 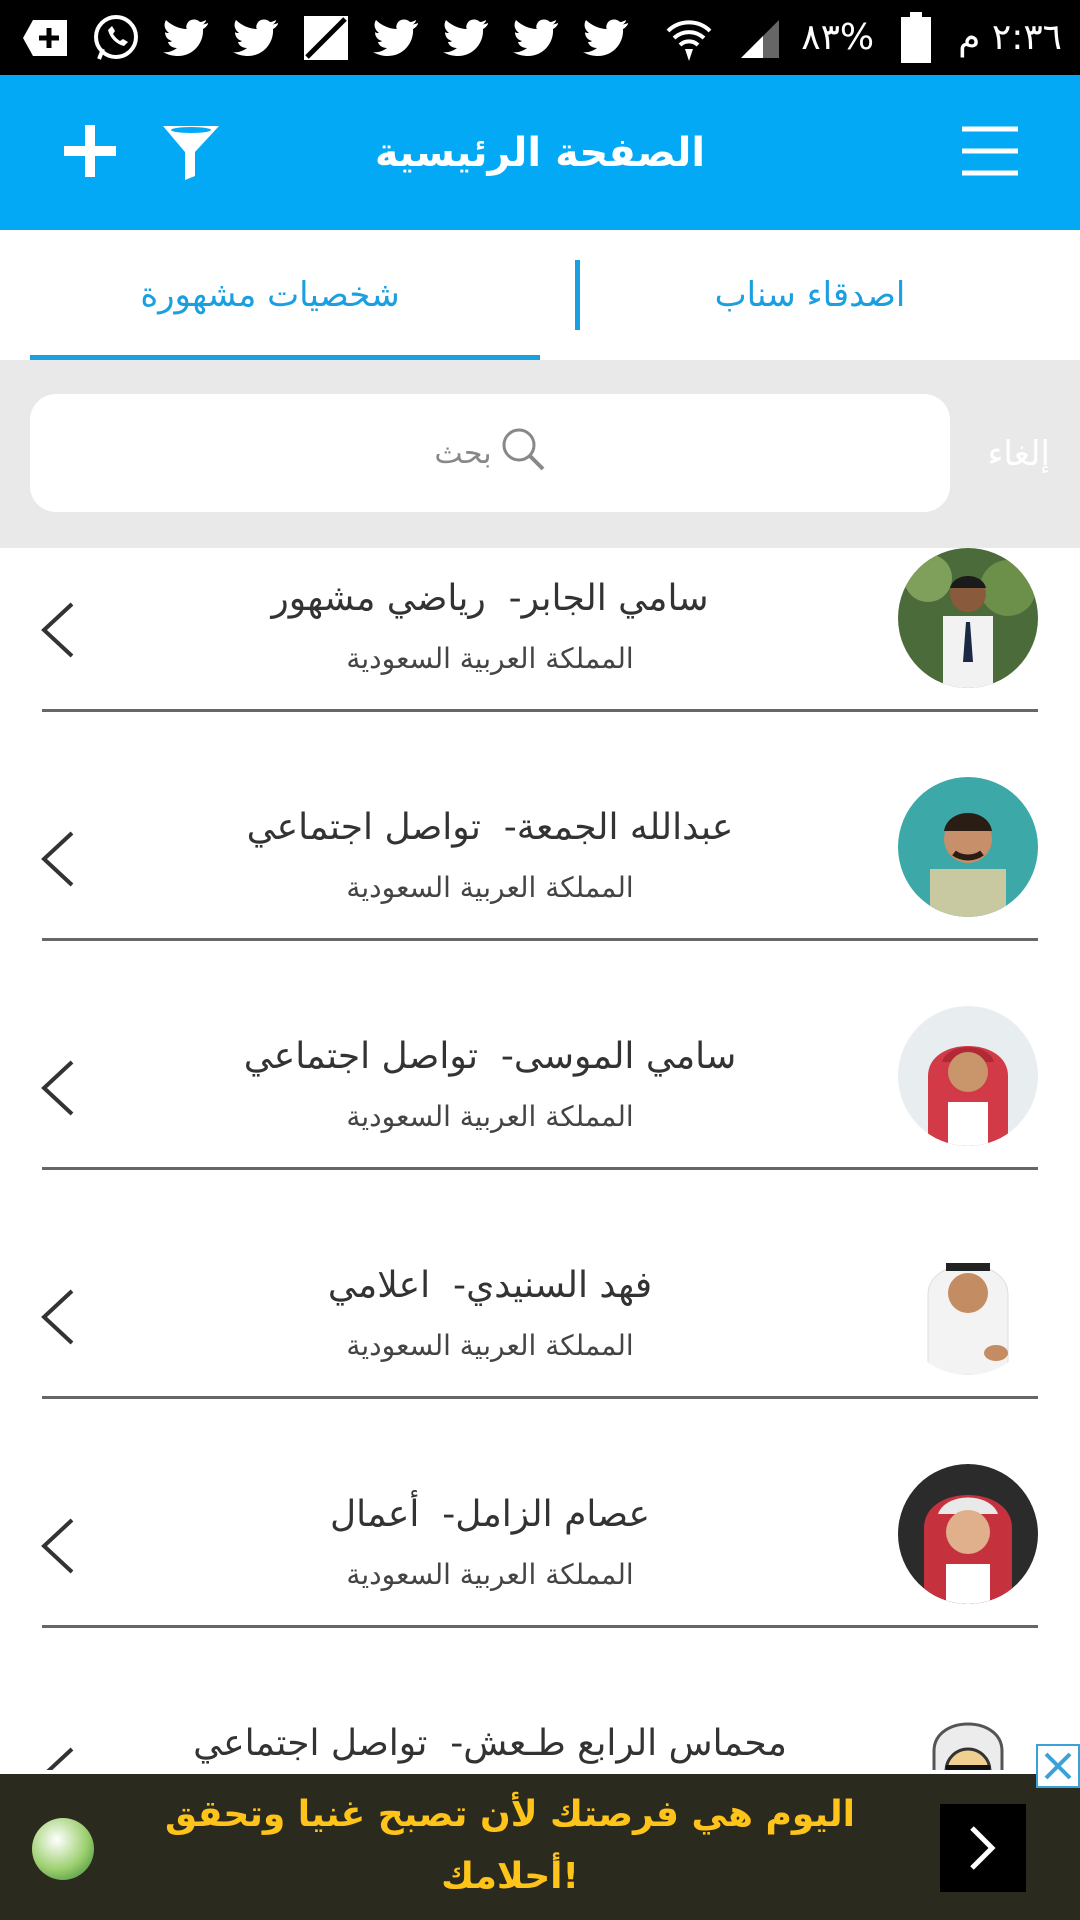 What do you see at coordinates (689, 38) in the screenshot?
I see `wifi-icon` at bounding box center [689, 38].